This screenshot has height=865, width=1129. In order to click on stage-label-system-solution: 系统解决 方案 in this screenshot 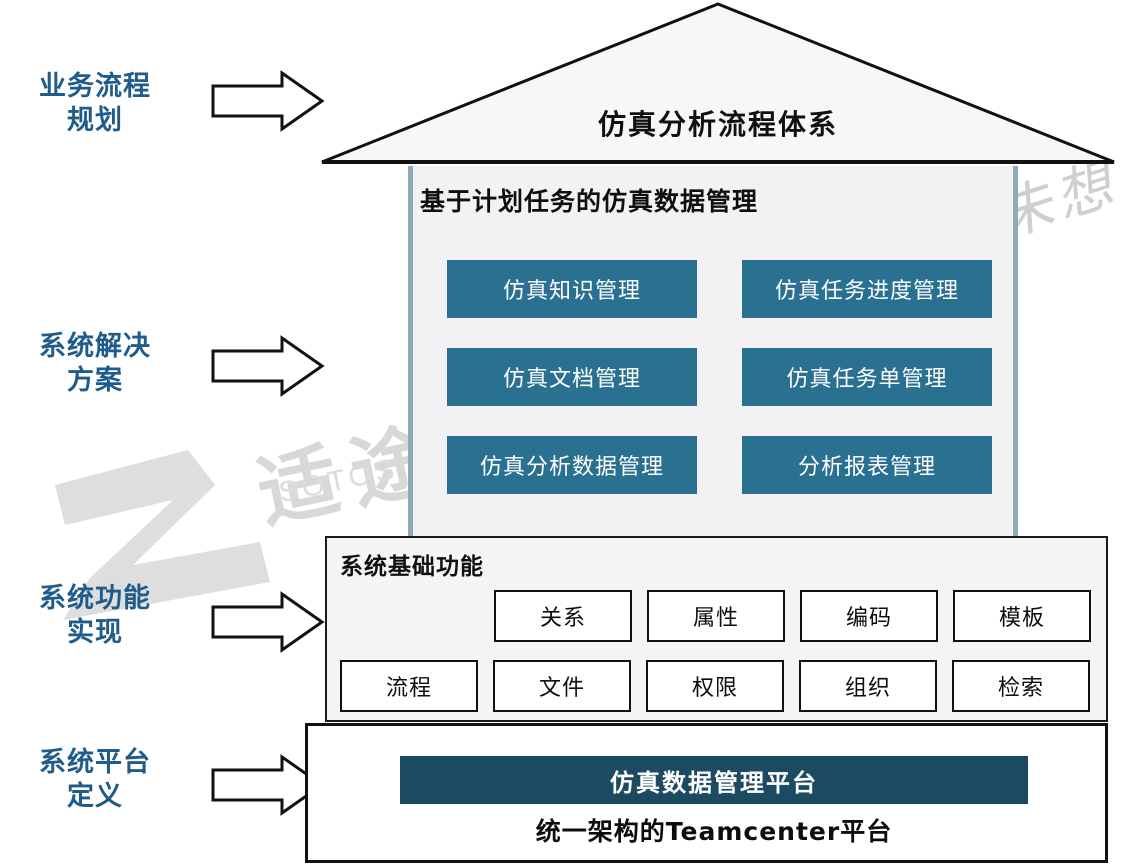, I will do `click(97, 364)`.